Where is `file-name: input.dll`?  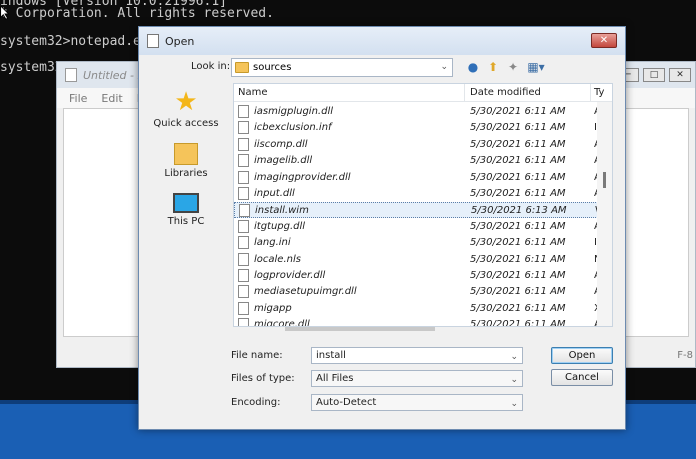
file-name: input.dll is located at coordinates (274, 193).